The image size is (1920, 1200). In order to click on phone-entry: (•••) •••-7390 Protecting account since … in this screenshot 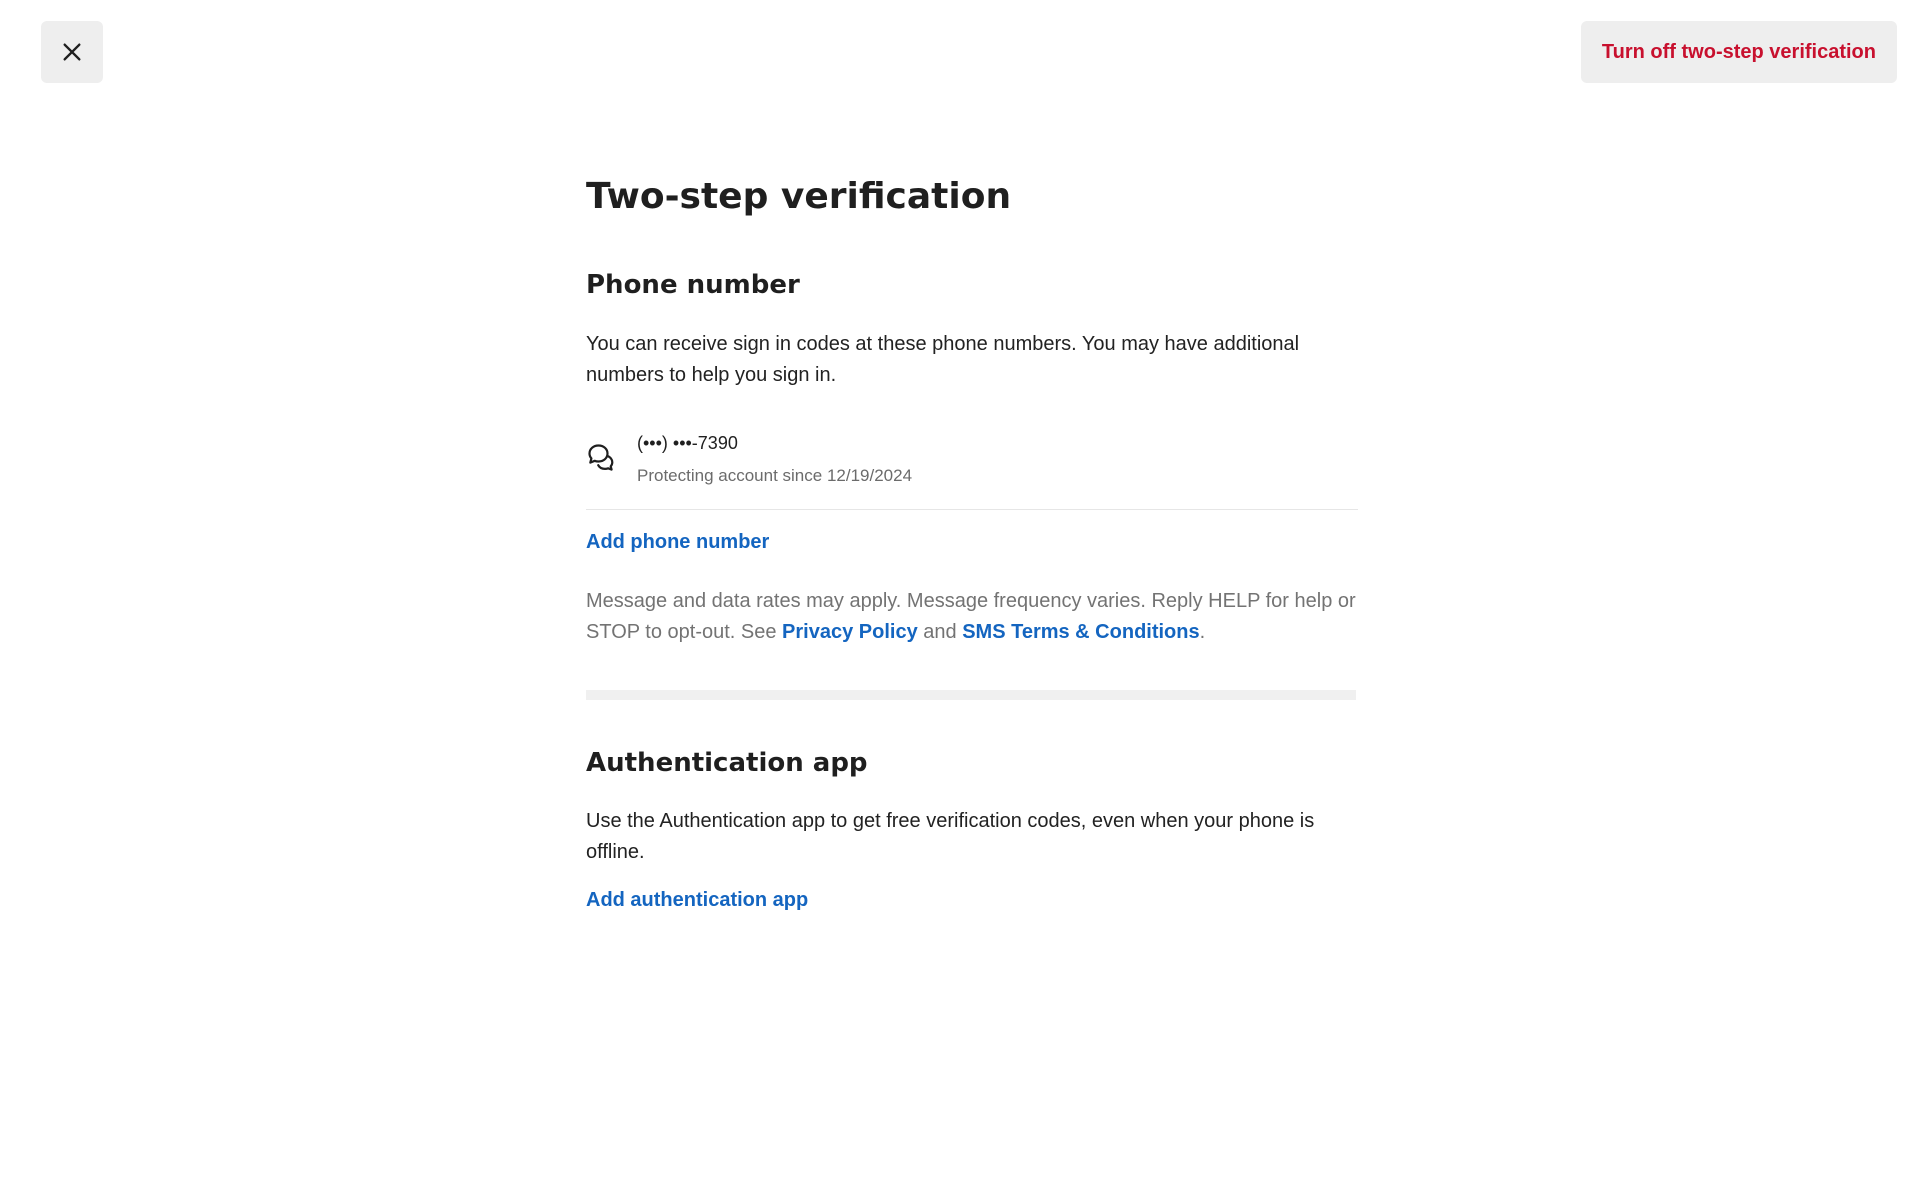, I will do `click(972, 471)`.